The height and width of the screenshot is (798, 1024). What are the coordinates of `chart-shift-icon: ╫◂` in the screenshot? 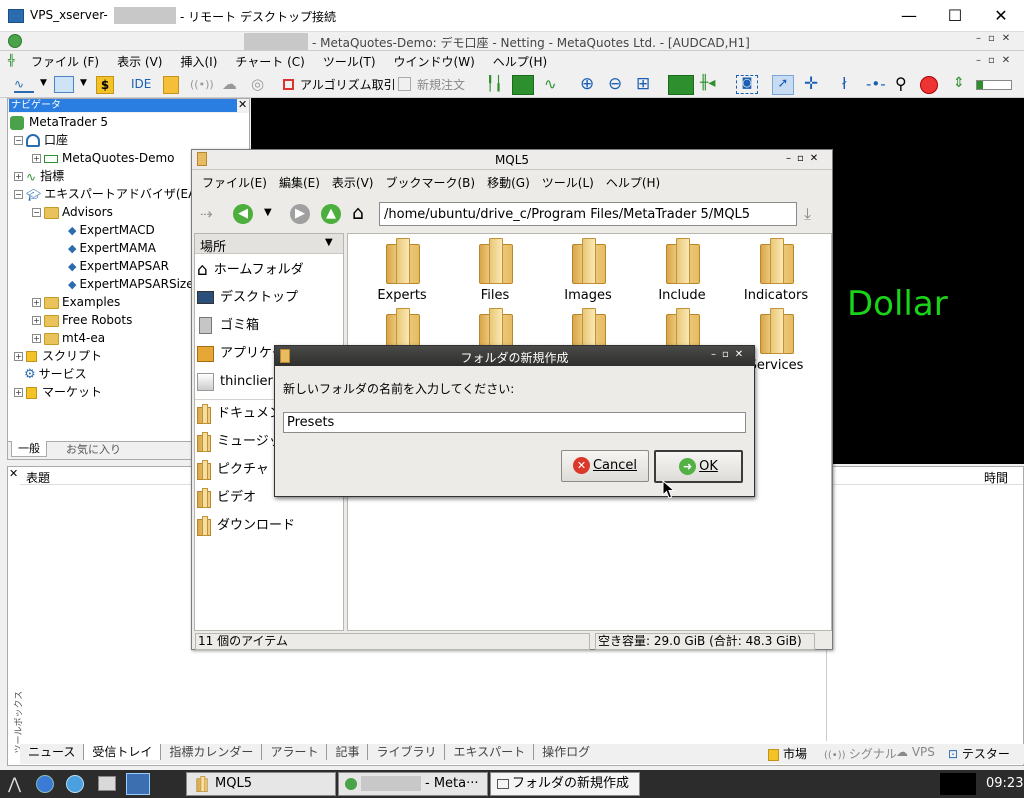 It's located at (707, 83).